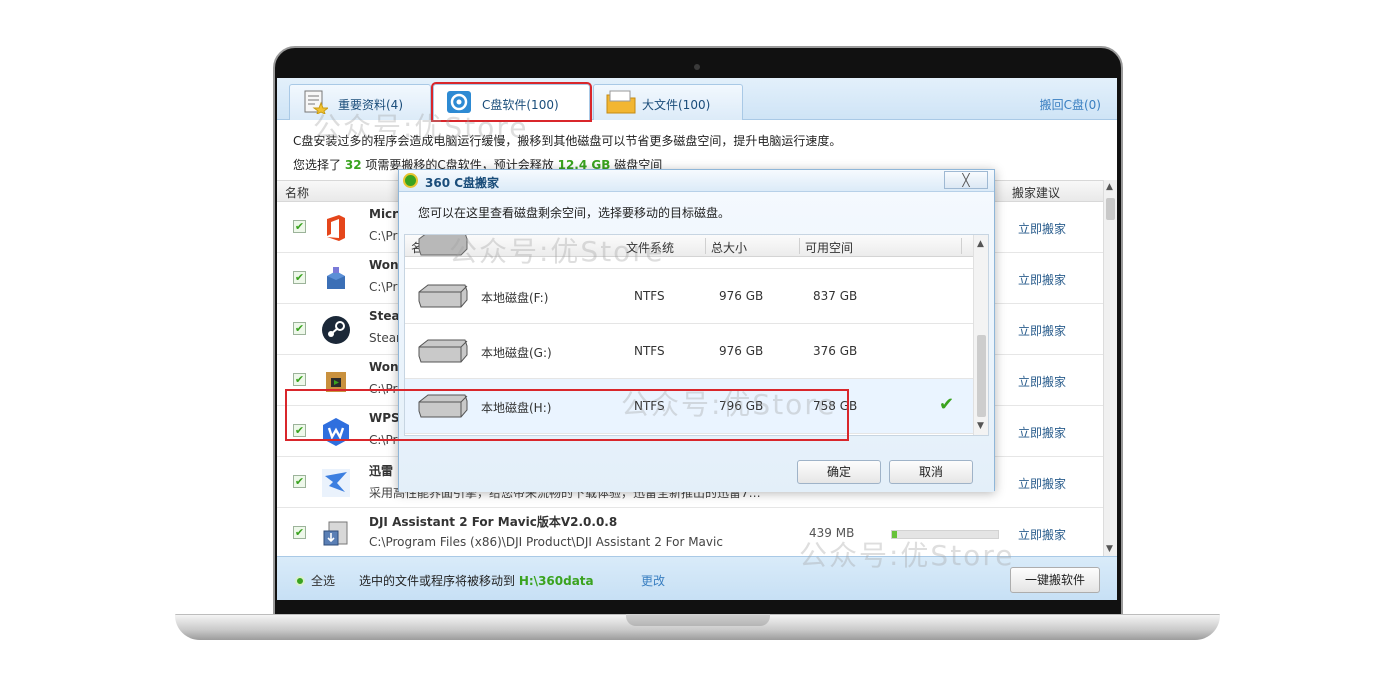 This screenshot has height=700, width=1400. I want to click on laptop-notch, so click(698, 620).